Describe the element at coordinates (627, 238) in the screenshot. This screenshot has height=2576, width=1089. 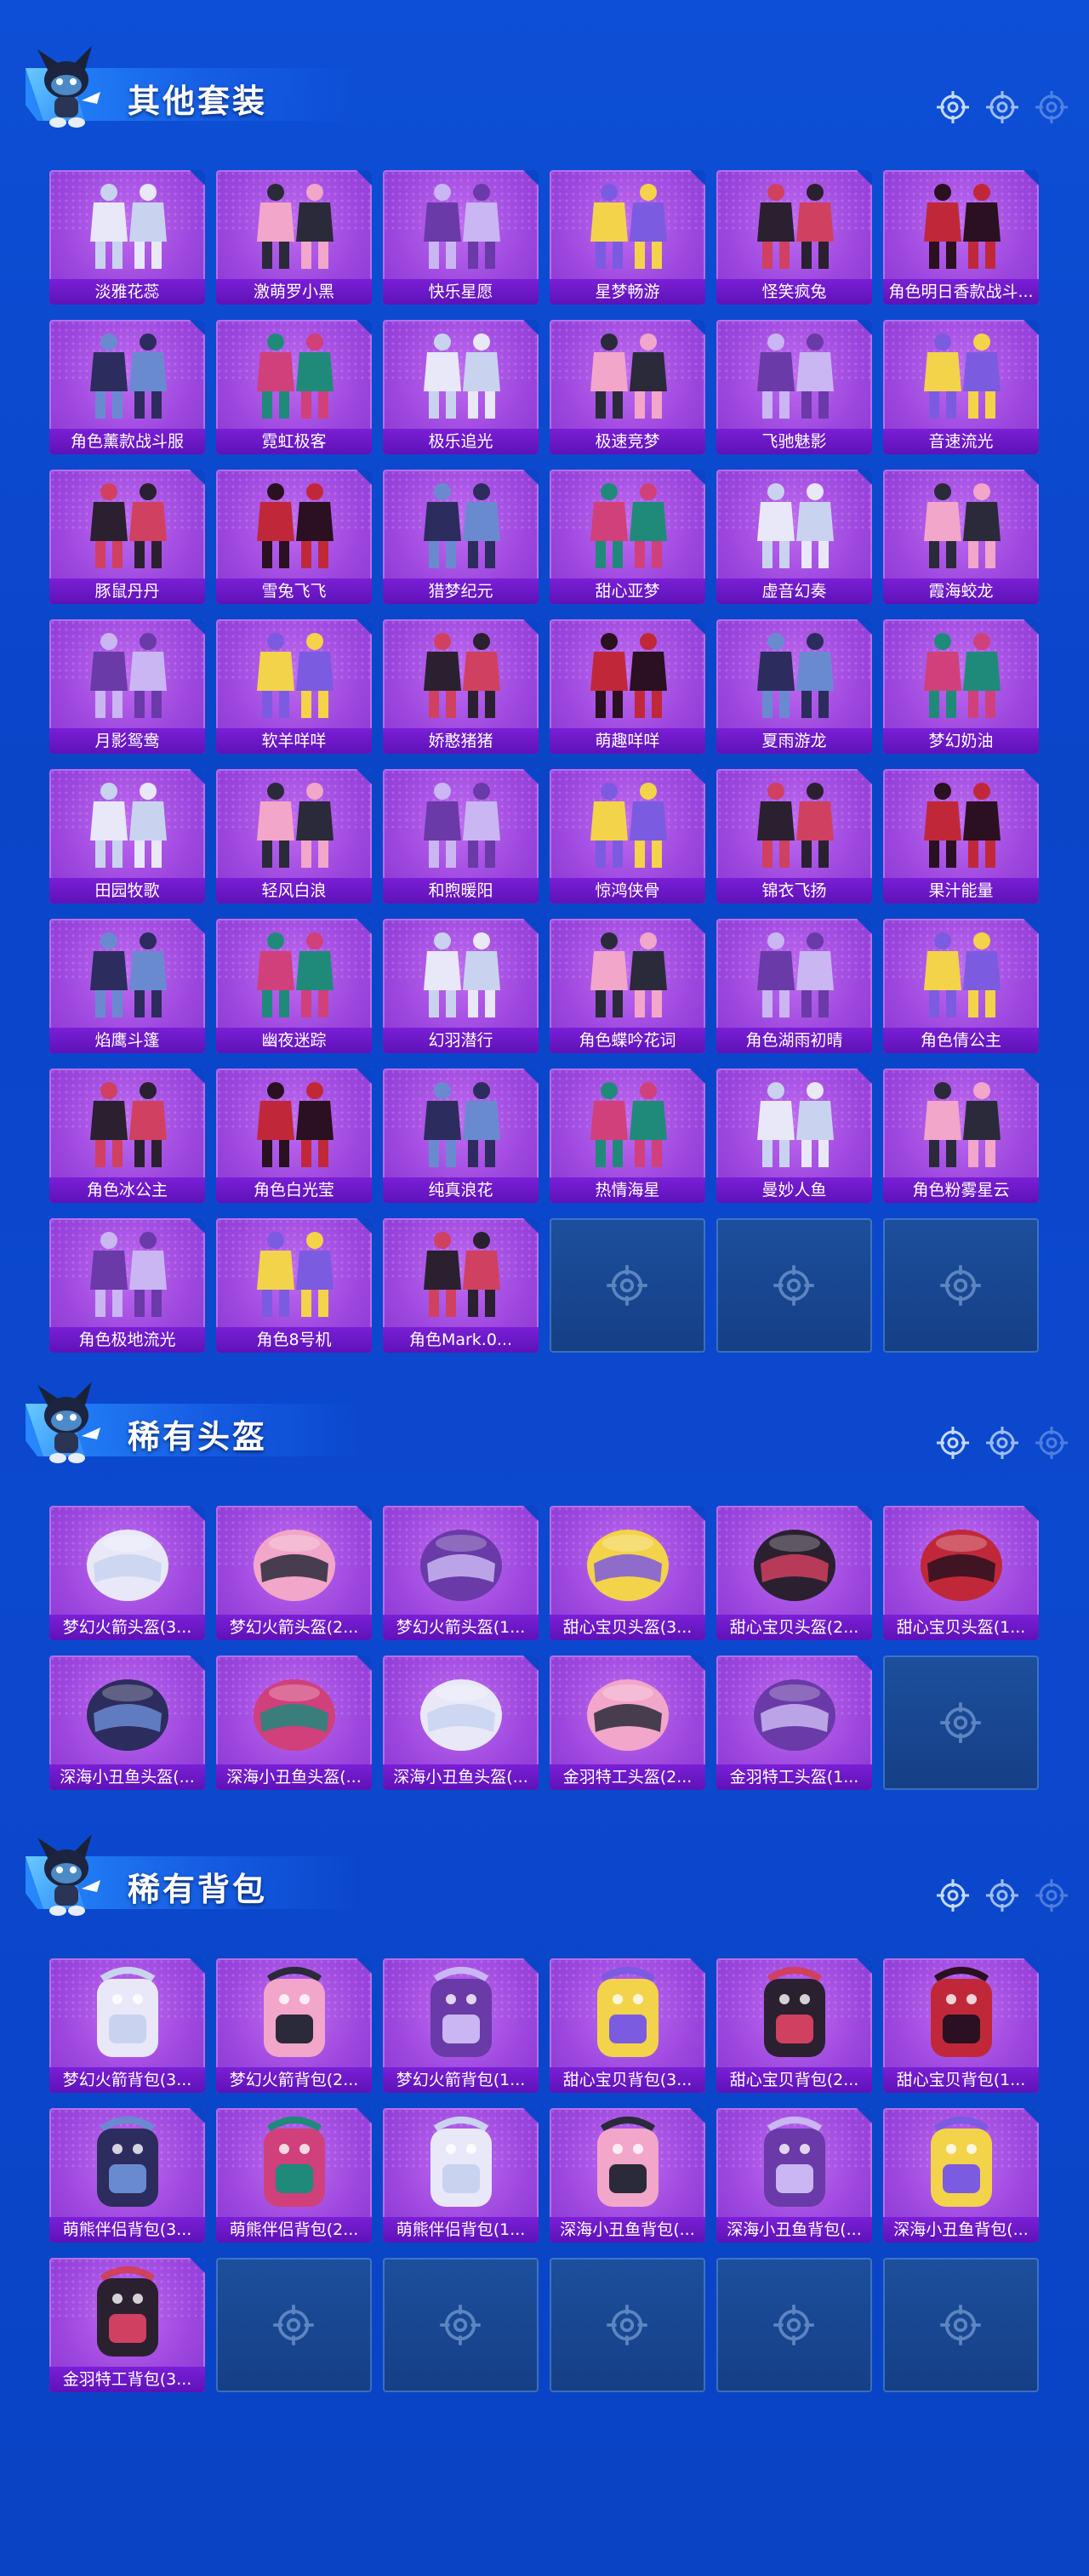
I see `item-tile: 星梦畅游` at that location.